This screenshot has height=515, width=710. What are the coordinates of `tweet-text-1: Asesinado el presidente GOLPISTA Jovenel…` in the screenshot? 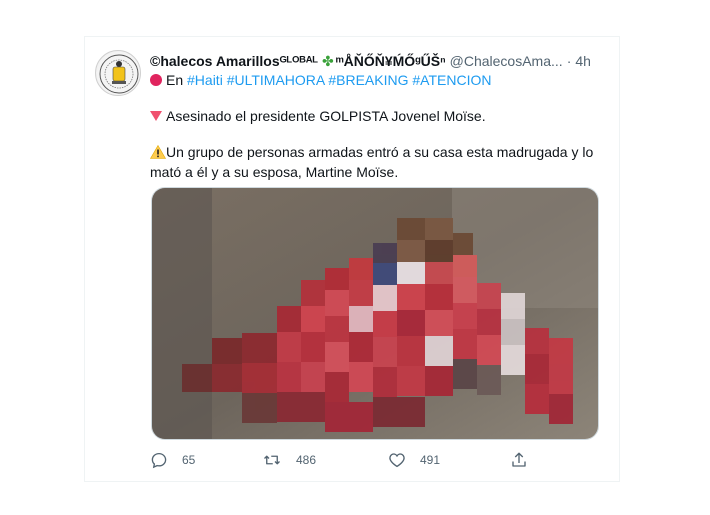 It's located at (326, 116).